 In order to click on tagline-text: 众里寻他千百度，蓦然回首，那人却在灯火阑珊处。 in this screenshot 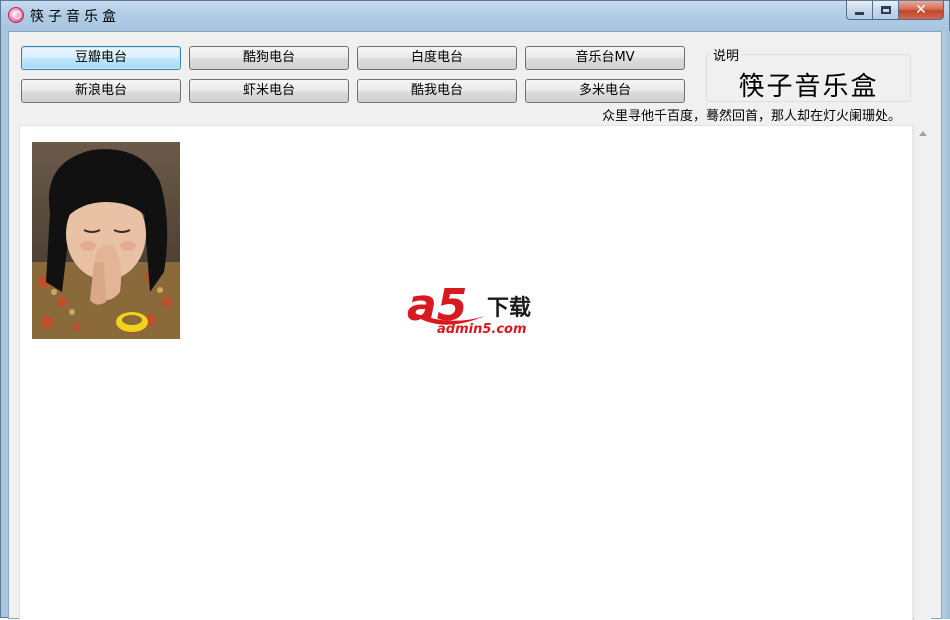, I will do `click(752, 116)`.